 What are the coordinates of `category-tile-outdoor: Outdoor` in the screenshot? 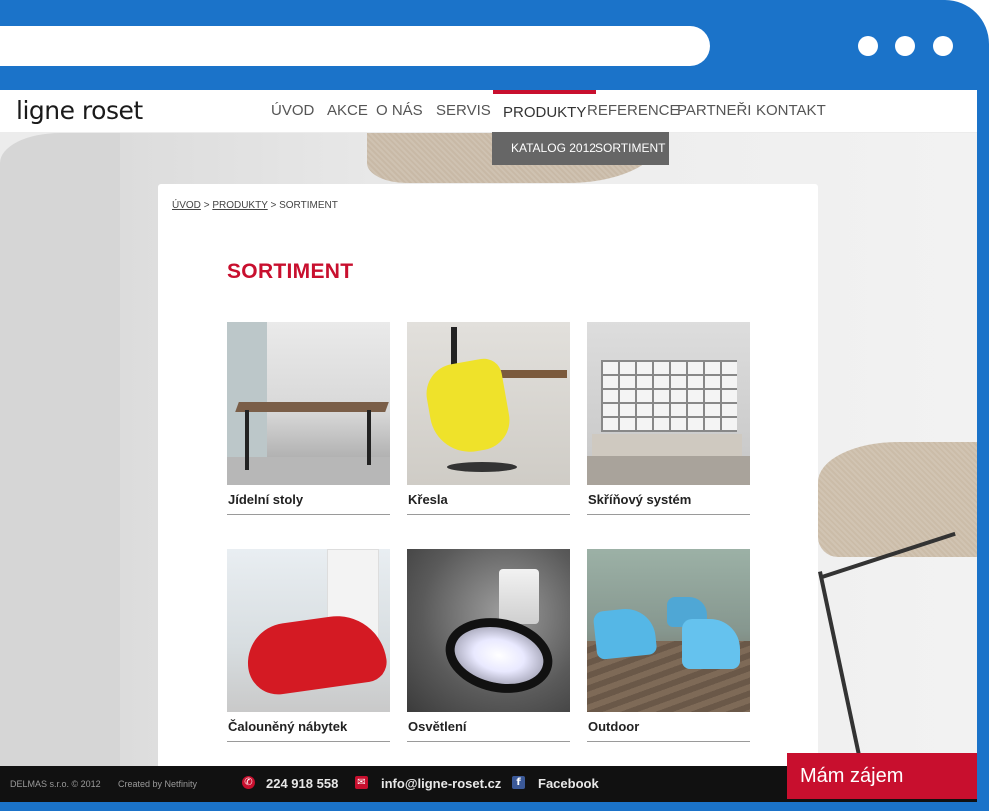 It's located at (668, 645).